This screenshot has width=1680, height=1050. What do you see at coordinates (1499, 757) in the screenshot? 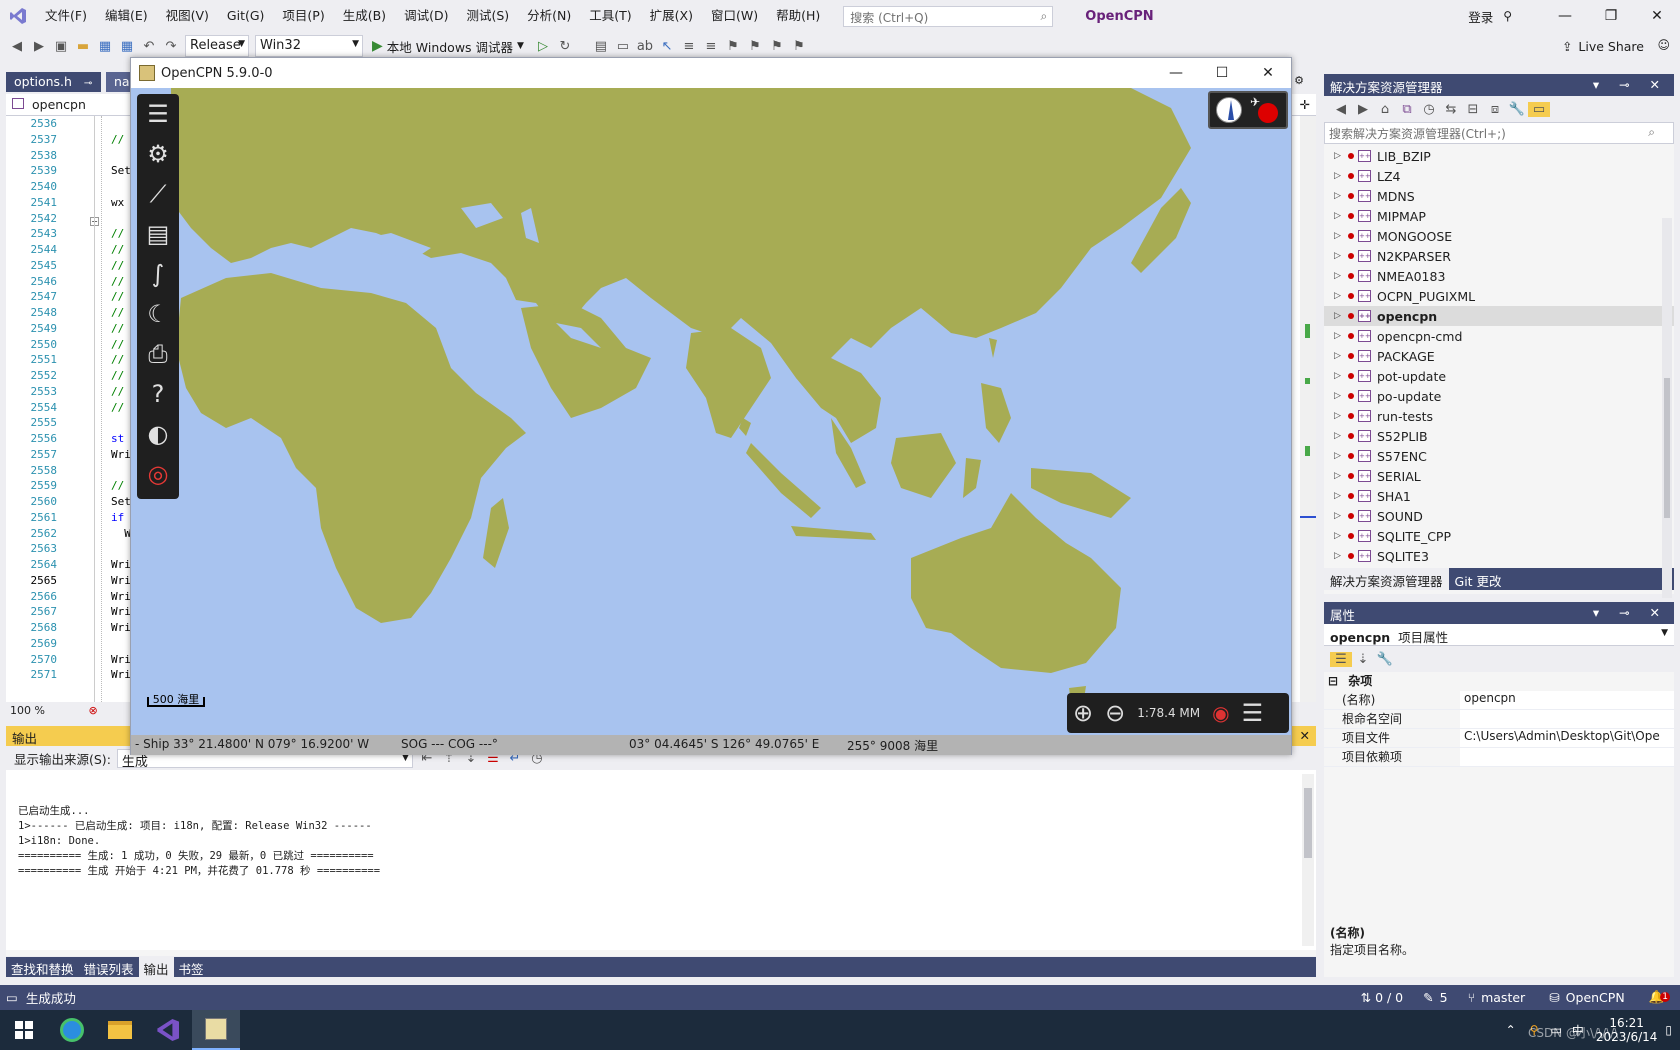
I see `property-row: 项目依赖项` at bounding box center [1499, 757].